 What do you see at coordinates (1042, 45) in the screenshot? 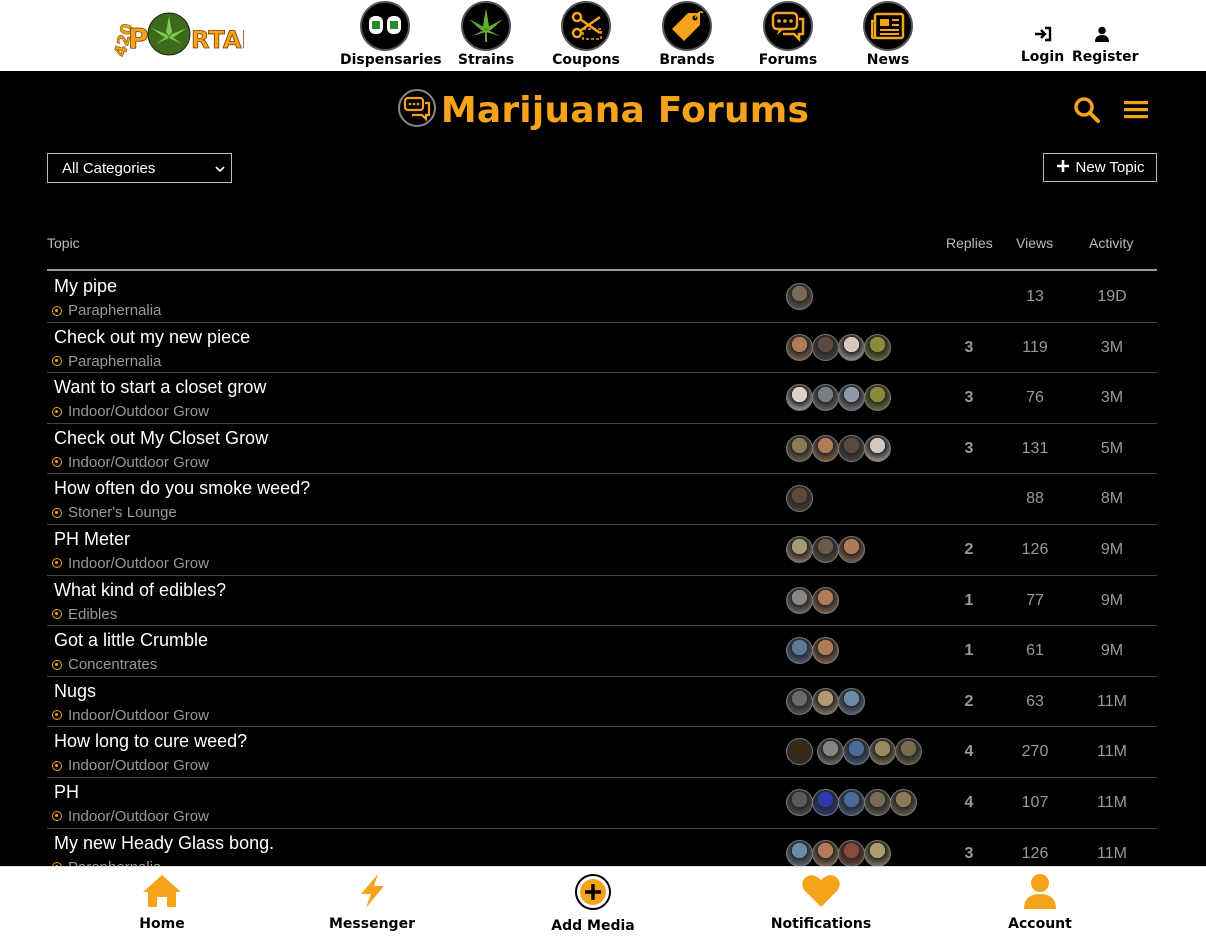
I see `login-link: Login` at bounding box center [1042, 45].